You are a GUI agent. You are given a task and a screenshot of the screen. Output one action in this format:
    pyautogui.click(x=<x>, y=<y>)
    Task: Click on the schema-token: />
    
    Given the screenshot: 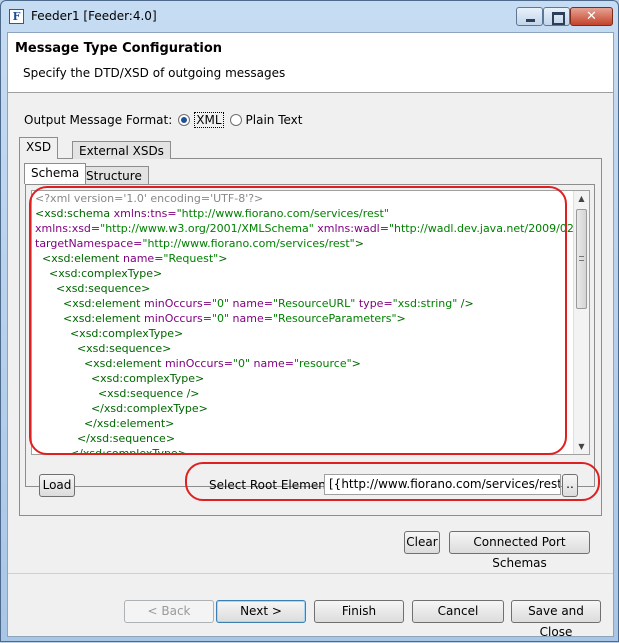 What is the action you would take?
    pyautogui.click(x=465, y=303)
    